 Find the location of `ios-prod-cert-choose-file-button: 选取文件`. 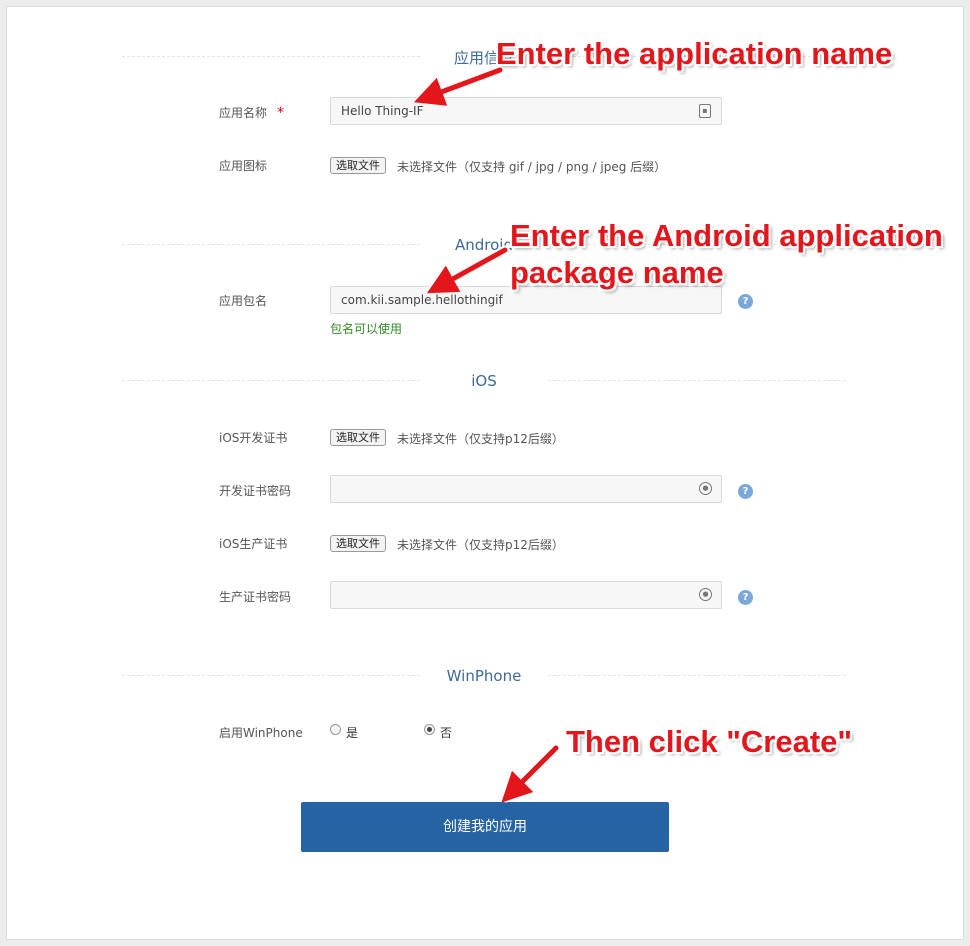

ios-prod-cert-choose-file-button: 选取文件 is located at coordinates (358, 543).